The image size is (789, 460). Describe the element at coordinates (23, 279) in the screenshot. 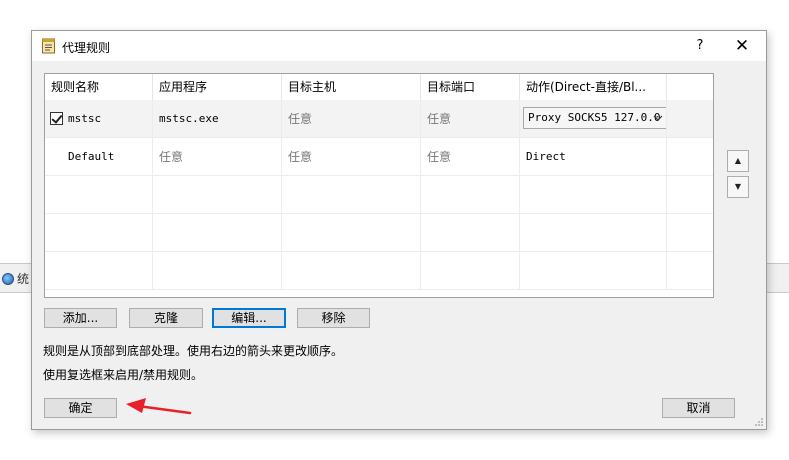

I see `background-item-label: 统` at that location.